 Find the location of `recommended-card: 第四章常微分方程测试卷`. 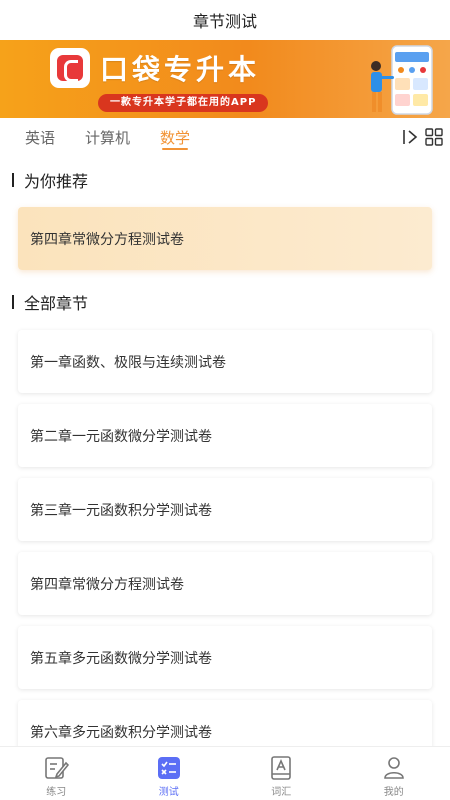

recommended-card: 第四章常微分方程测试卷 is located at coordinates (225, 238).